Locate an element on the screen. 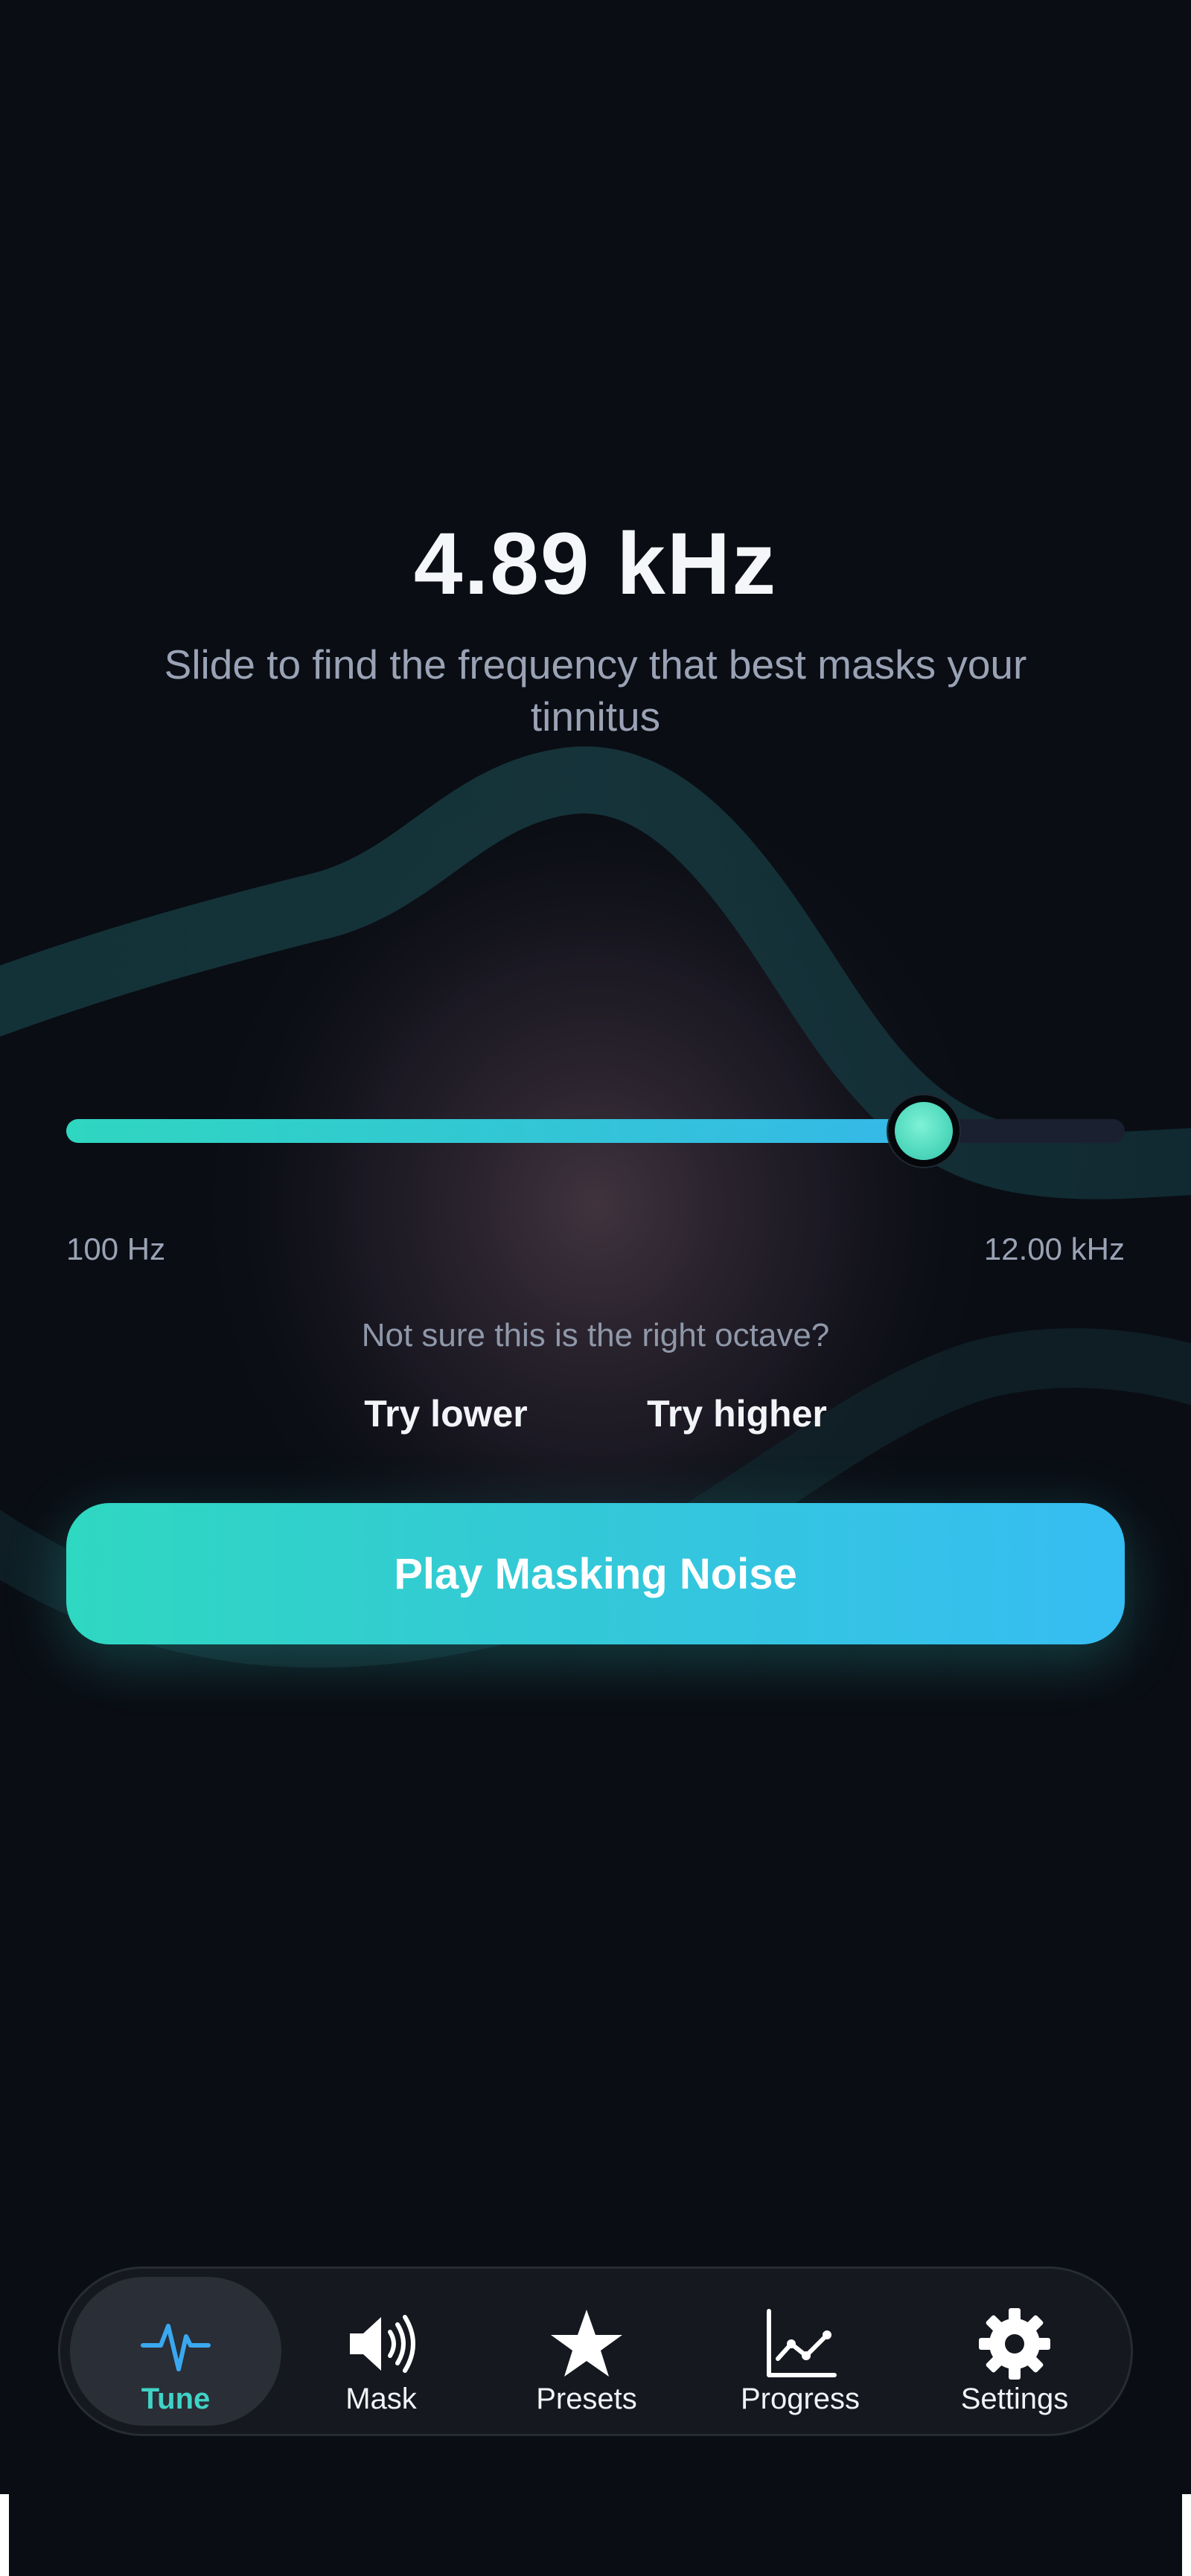 The width and height of the screenshot is (1191, 2576). gear-icon is located at coordinates (1015, 2344).